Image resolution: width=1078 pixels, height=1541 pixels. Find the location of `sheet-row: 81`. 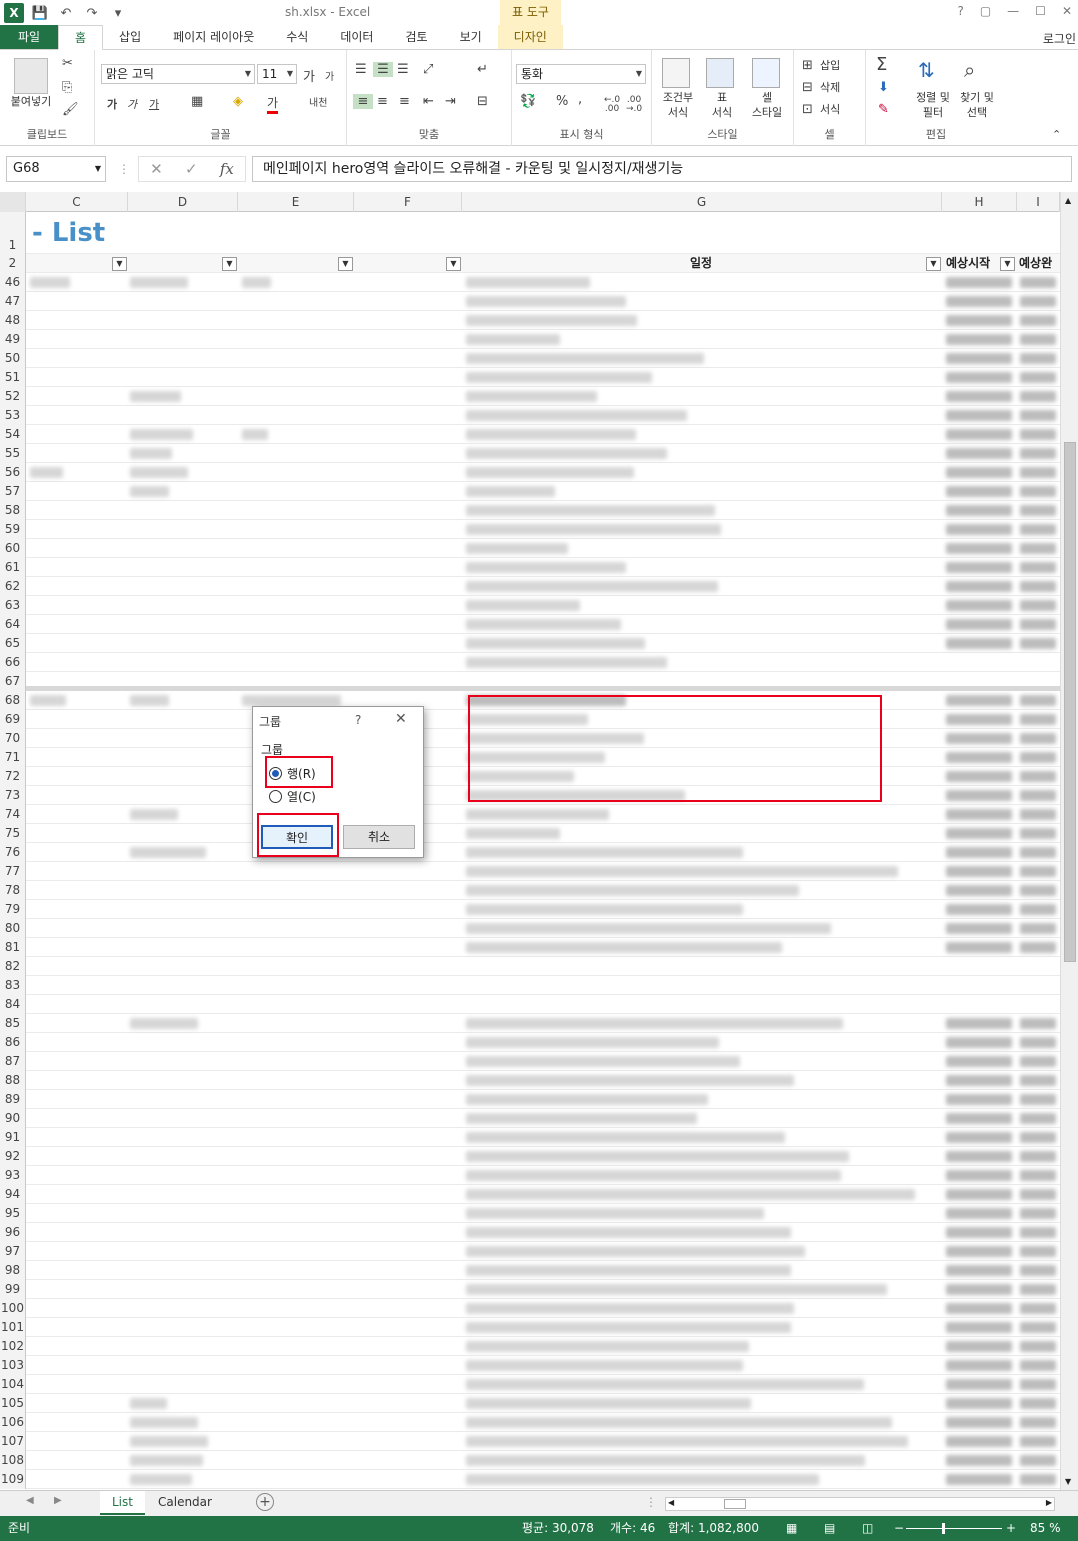

sheet-row: 81 is located at coordinates (530, 947).